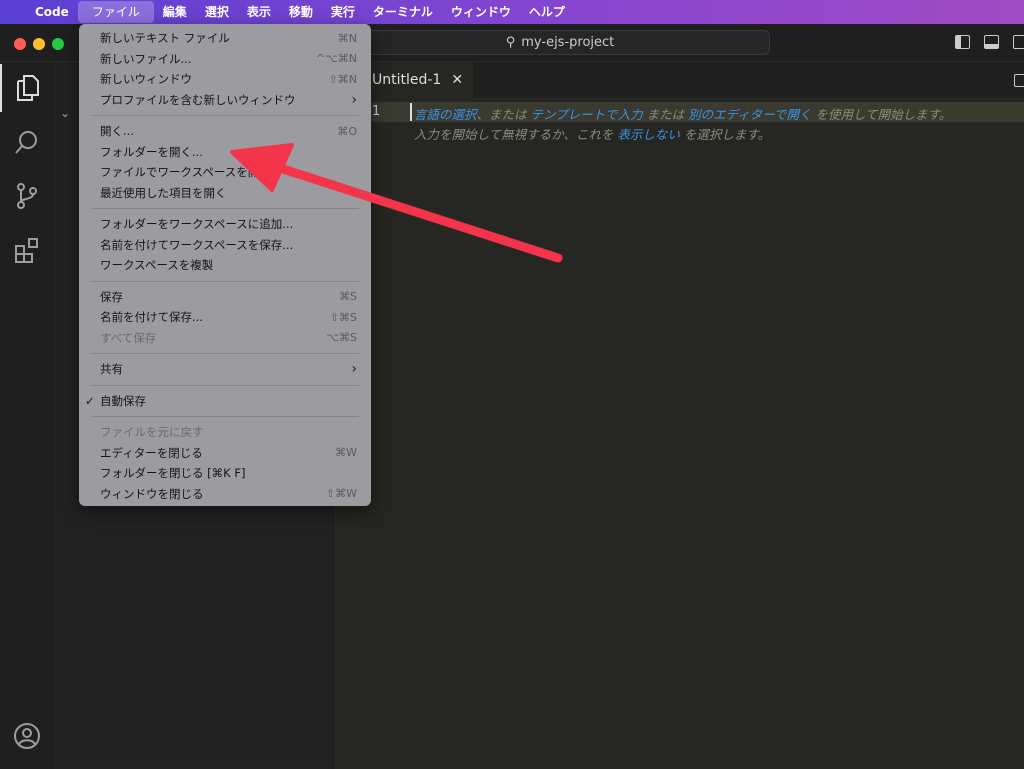 This screenshot has width=1024, height=769. I want to click on file-menu-item: フォルダーを閉じる [⌘K F], so click(225, 473).